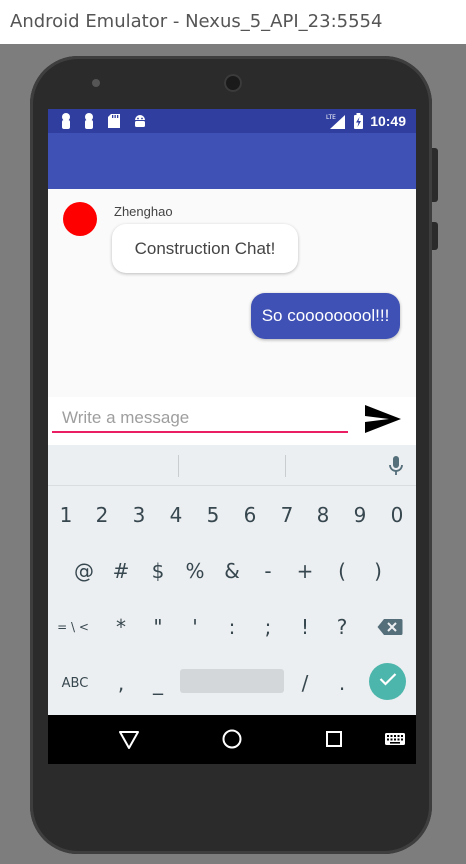 This screenshot has height=864, width=466. Describe the element at coordinates (435, 175) in the screenshot. I see `volume-button` at that location.